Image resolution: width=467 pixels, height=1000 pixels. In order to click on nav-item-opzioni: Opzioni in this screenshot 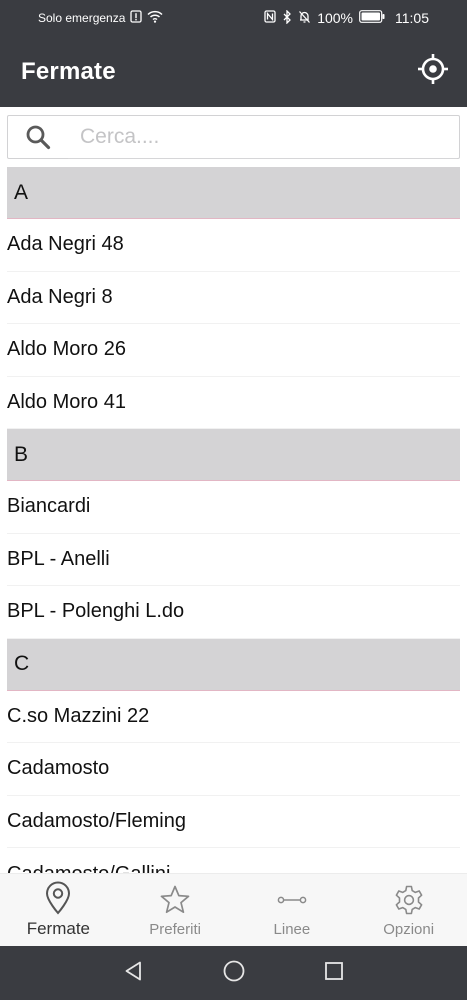, I will do `click(408, 910)`.